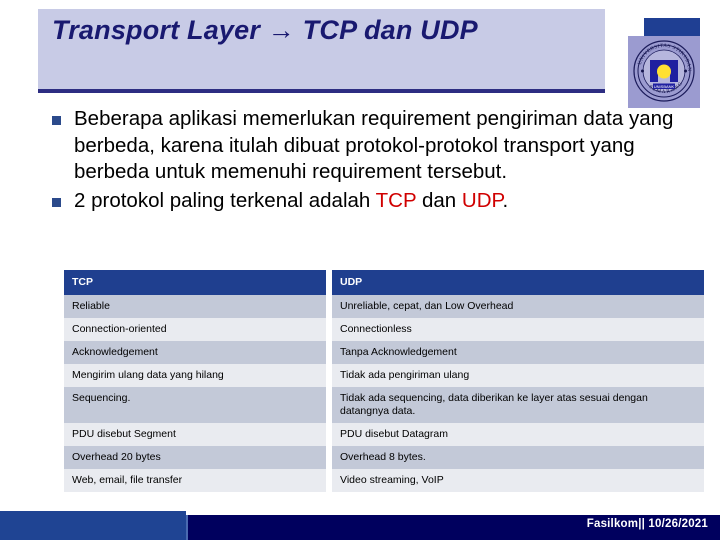  What do you see at coordinates (482, 200) in the screenshot?
I see `bullet-2-udp-highlight: UDP` at bounding box center [482, 200].